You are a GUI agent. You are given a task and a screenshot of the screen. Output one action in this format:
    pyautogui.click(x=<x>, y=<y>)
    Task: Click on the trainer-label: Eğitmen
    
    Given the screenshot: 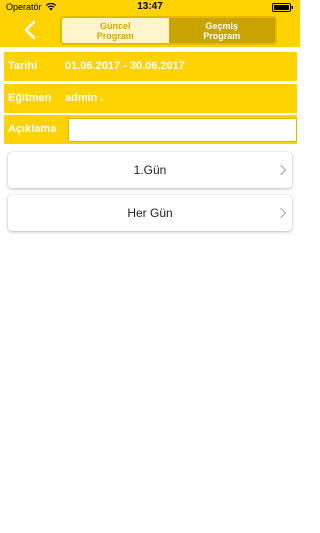 What is the action you would take?
    pyautogui.click(x=30, y=98)
    